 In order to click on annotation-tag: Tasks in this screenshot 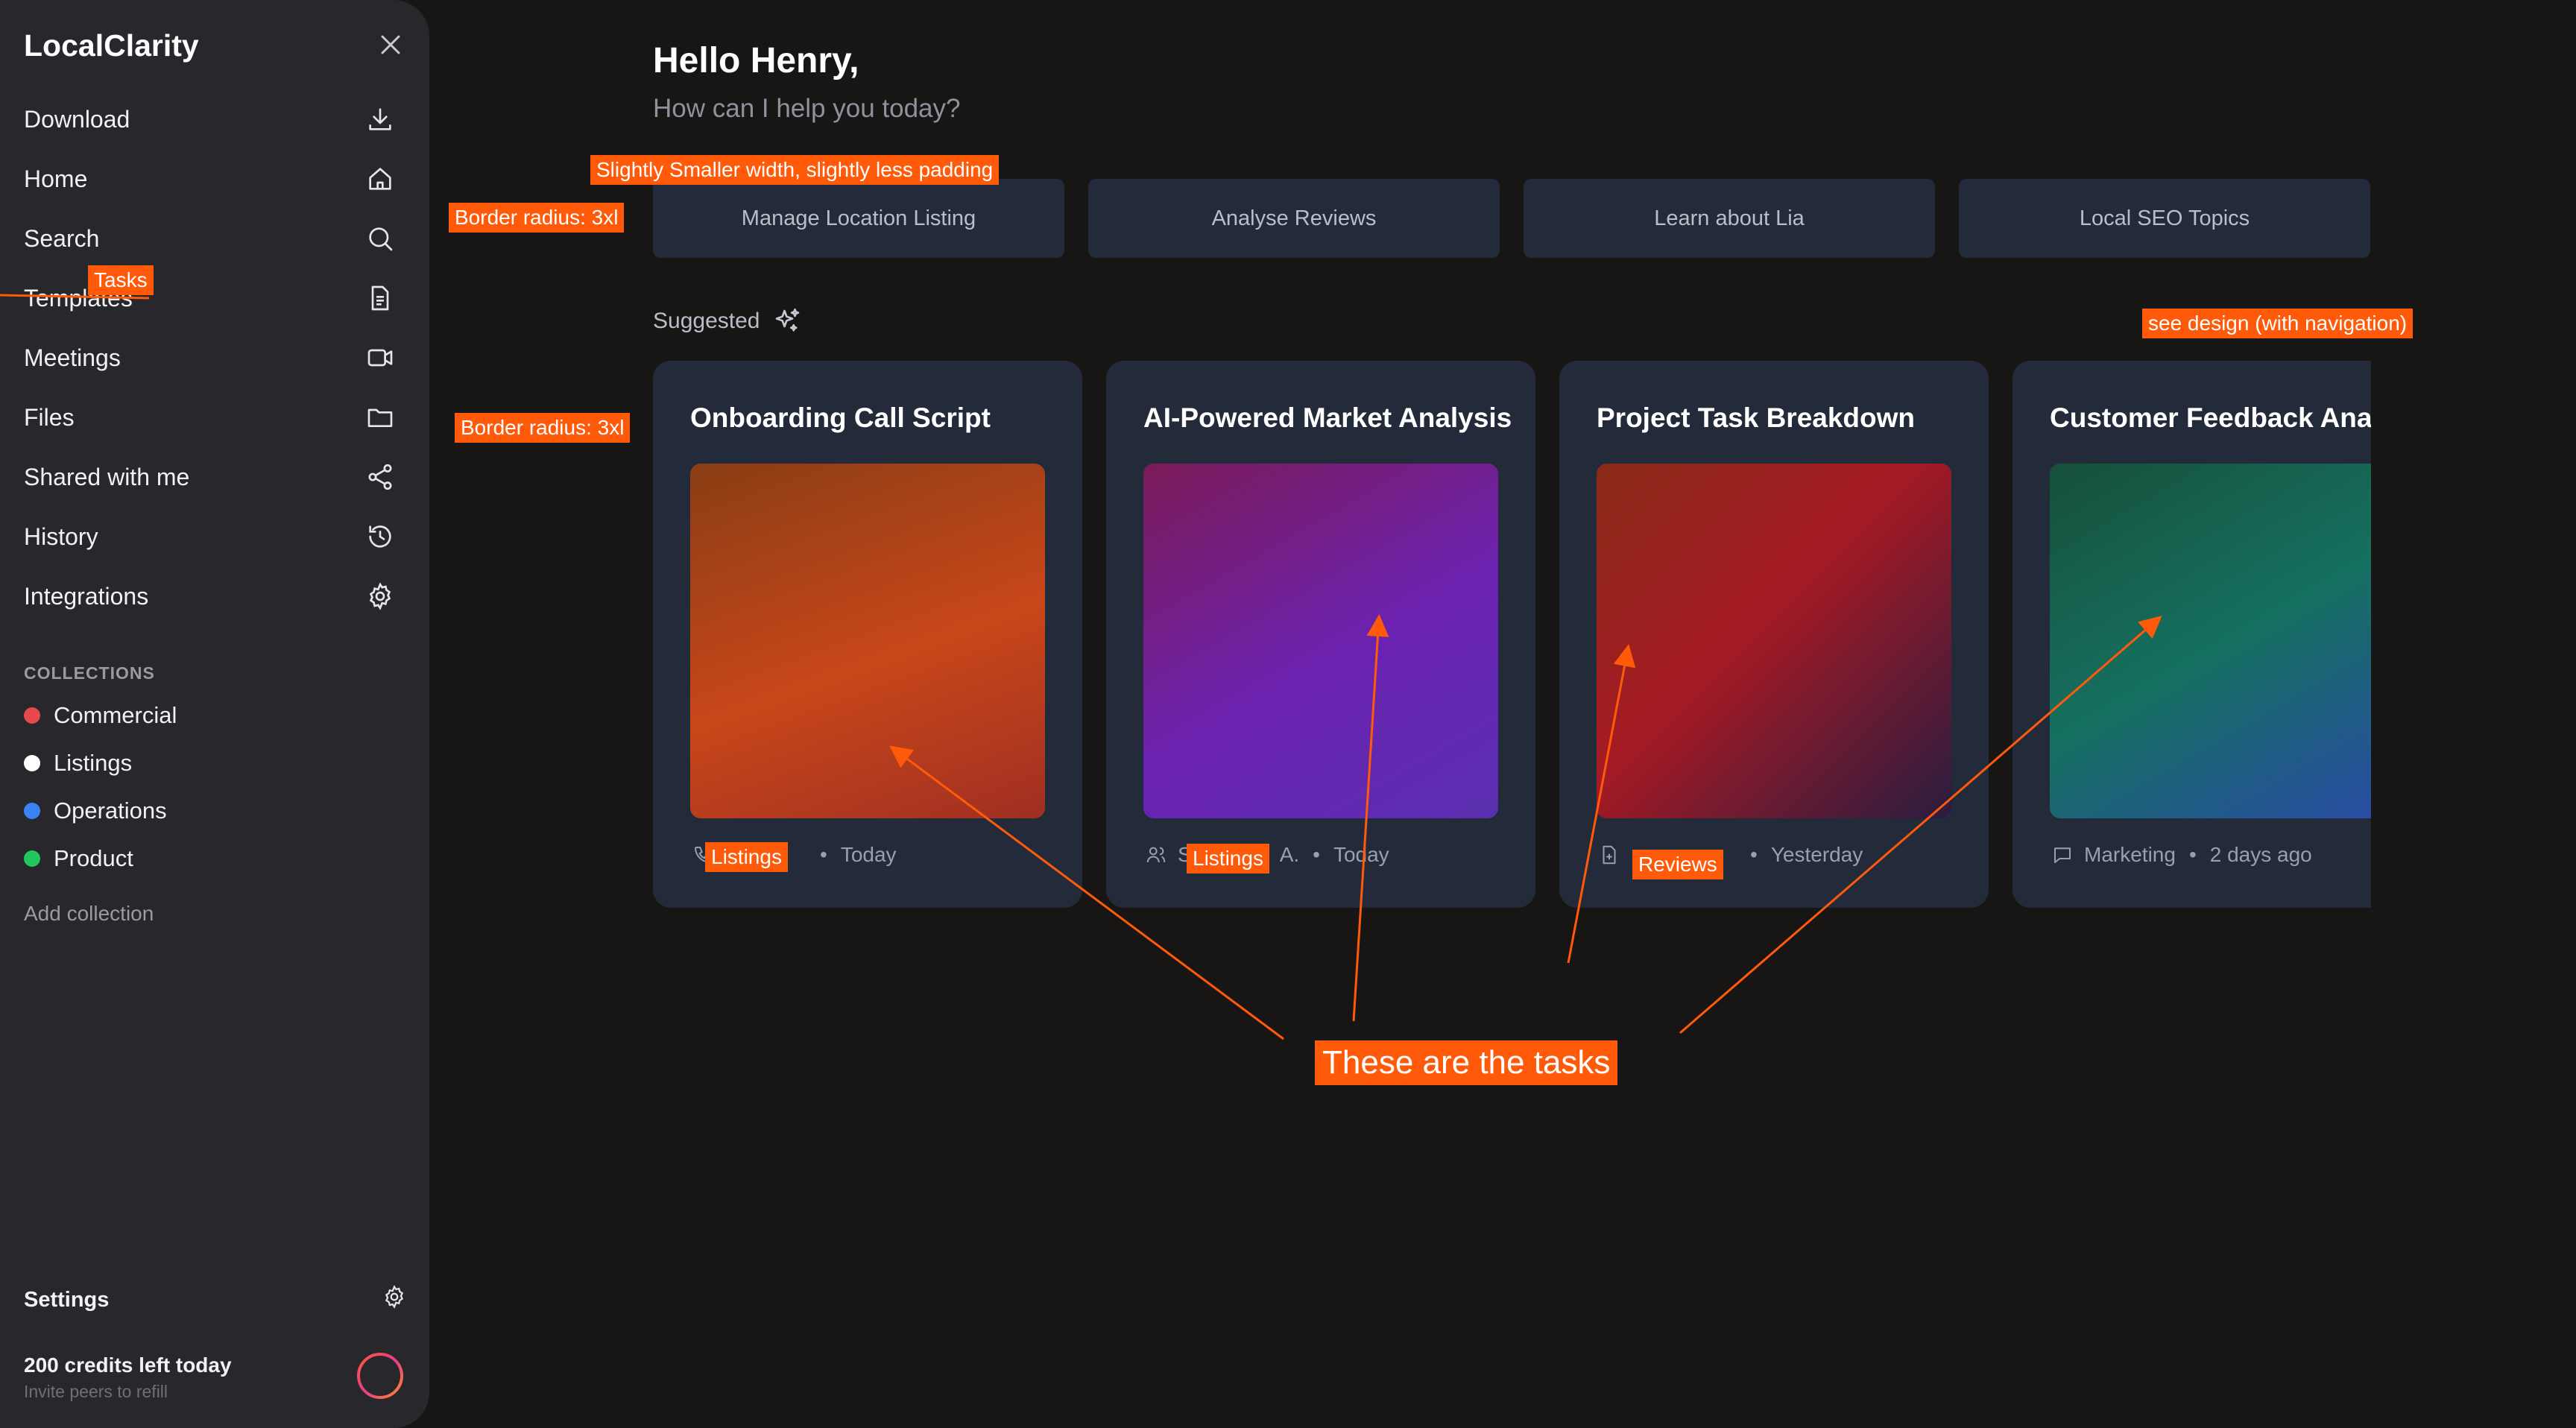, I will do `click(121, 280)`.